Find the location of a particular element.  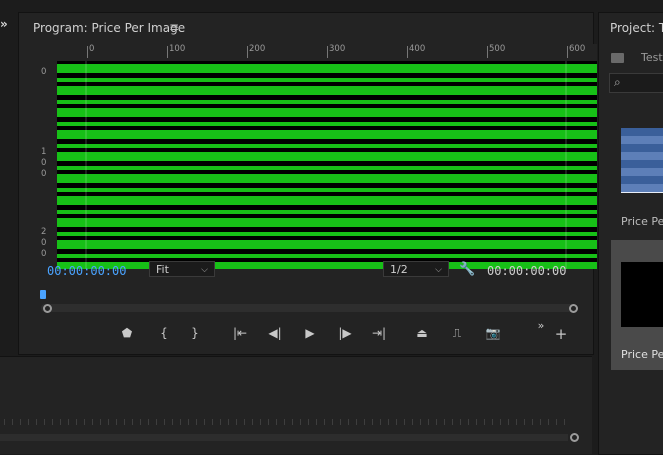

playhead-scrubber-track is located at coordinates (309, 308).